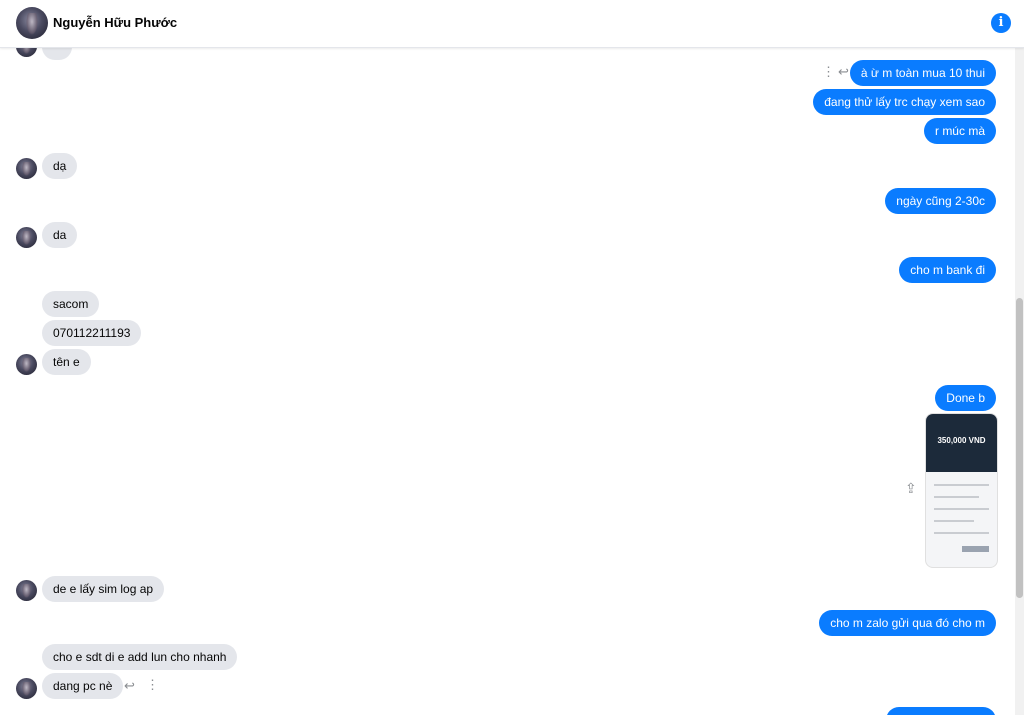 Image resolution: width=1024 pixels, height=715 pixels. What do you see at coordinates (922, 73) in the screenshot?
I see `message-outgoing: à ừ m toàn mua 10 thui` at bounding box center [922, 73].